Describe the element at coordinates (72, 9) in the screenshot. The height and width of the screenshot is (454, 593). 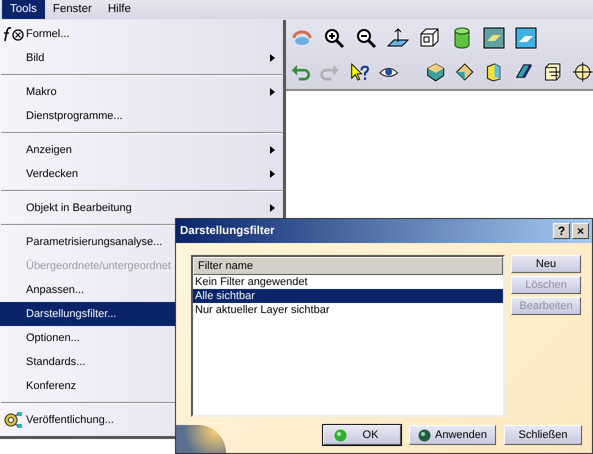
I see `menu-bar-item: Fenster` at that location.